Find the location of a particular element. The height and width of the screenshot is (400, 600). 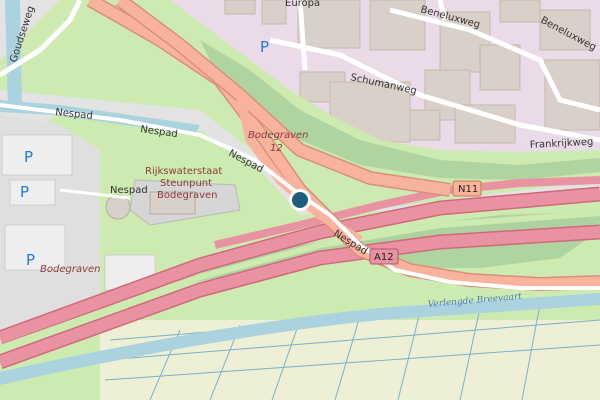

route-shield-n11: N11 is located at coordinates (467, 188).